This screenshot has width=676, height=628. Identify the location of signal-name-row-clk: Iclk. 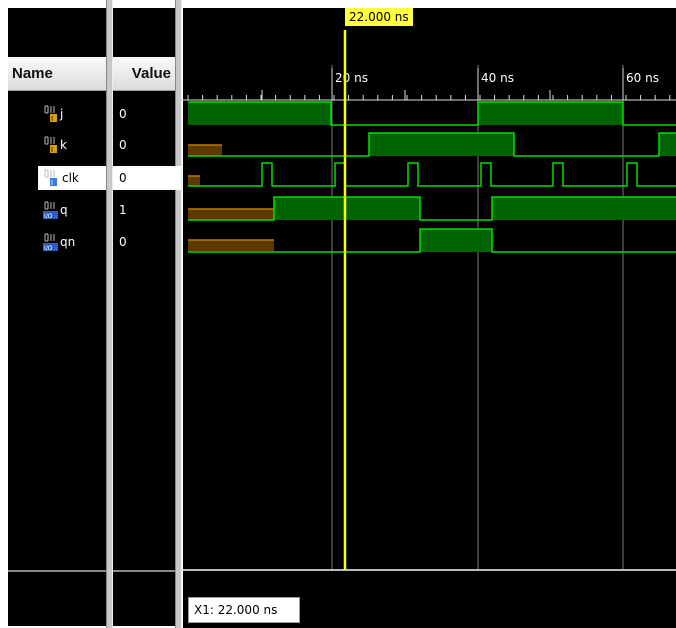
(72, 178).